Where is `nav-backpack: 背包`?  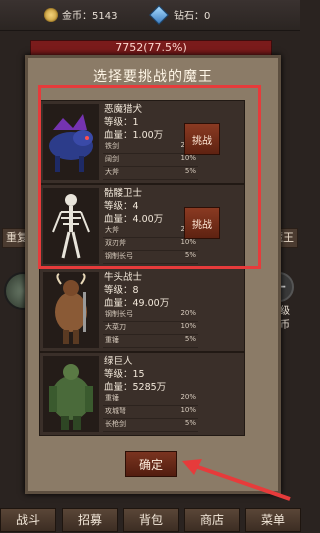
nav-backpack: 背包 is located at coordinates (151, 520).